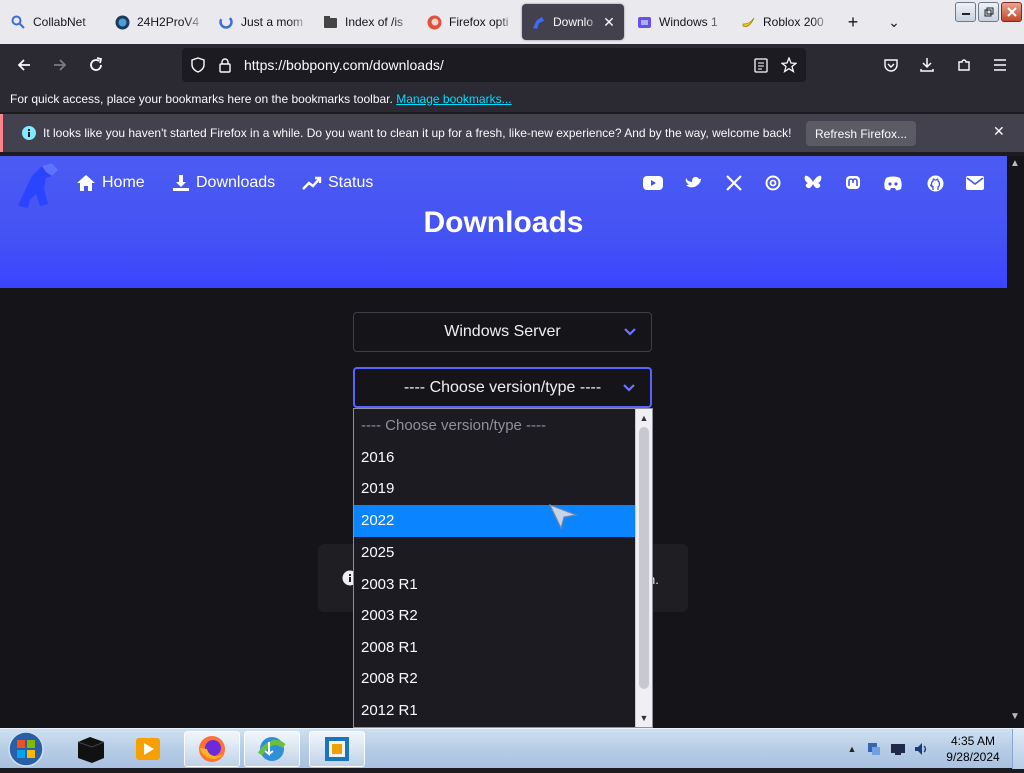 The height and width of the screenshot is (773, 1024). I want to click on address-bar: https://bobpony.com/downloads/, so click(494, 65).